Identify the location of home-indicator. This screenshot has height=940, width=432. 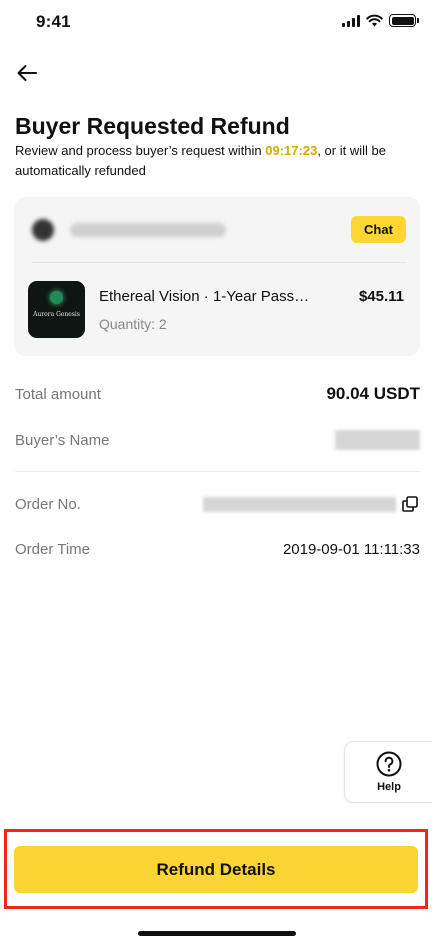
(217, 933).